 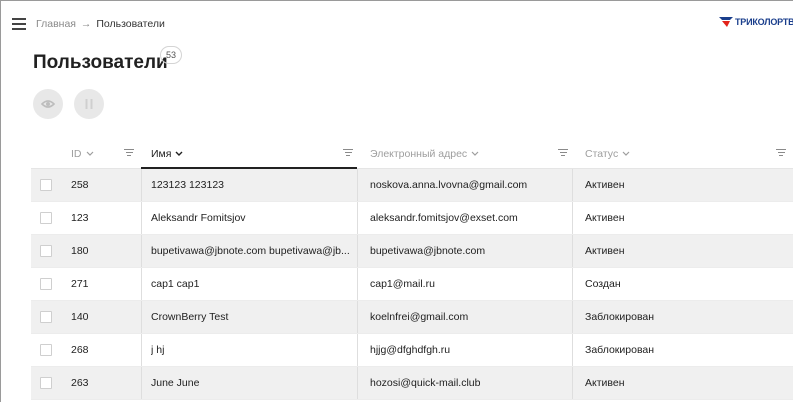 I want to click on cell-email: cap1@mail.ru, so click(x=402, y=284).